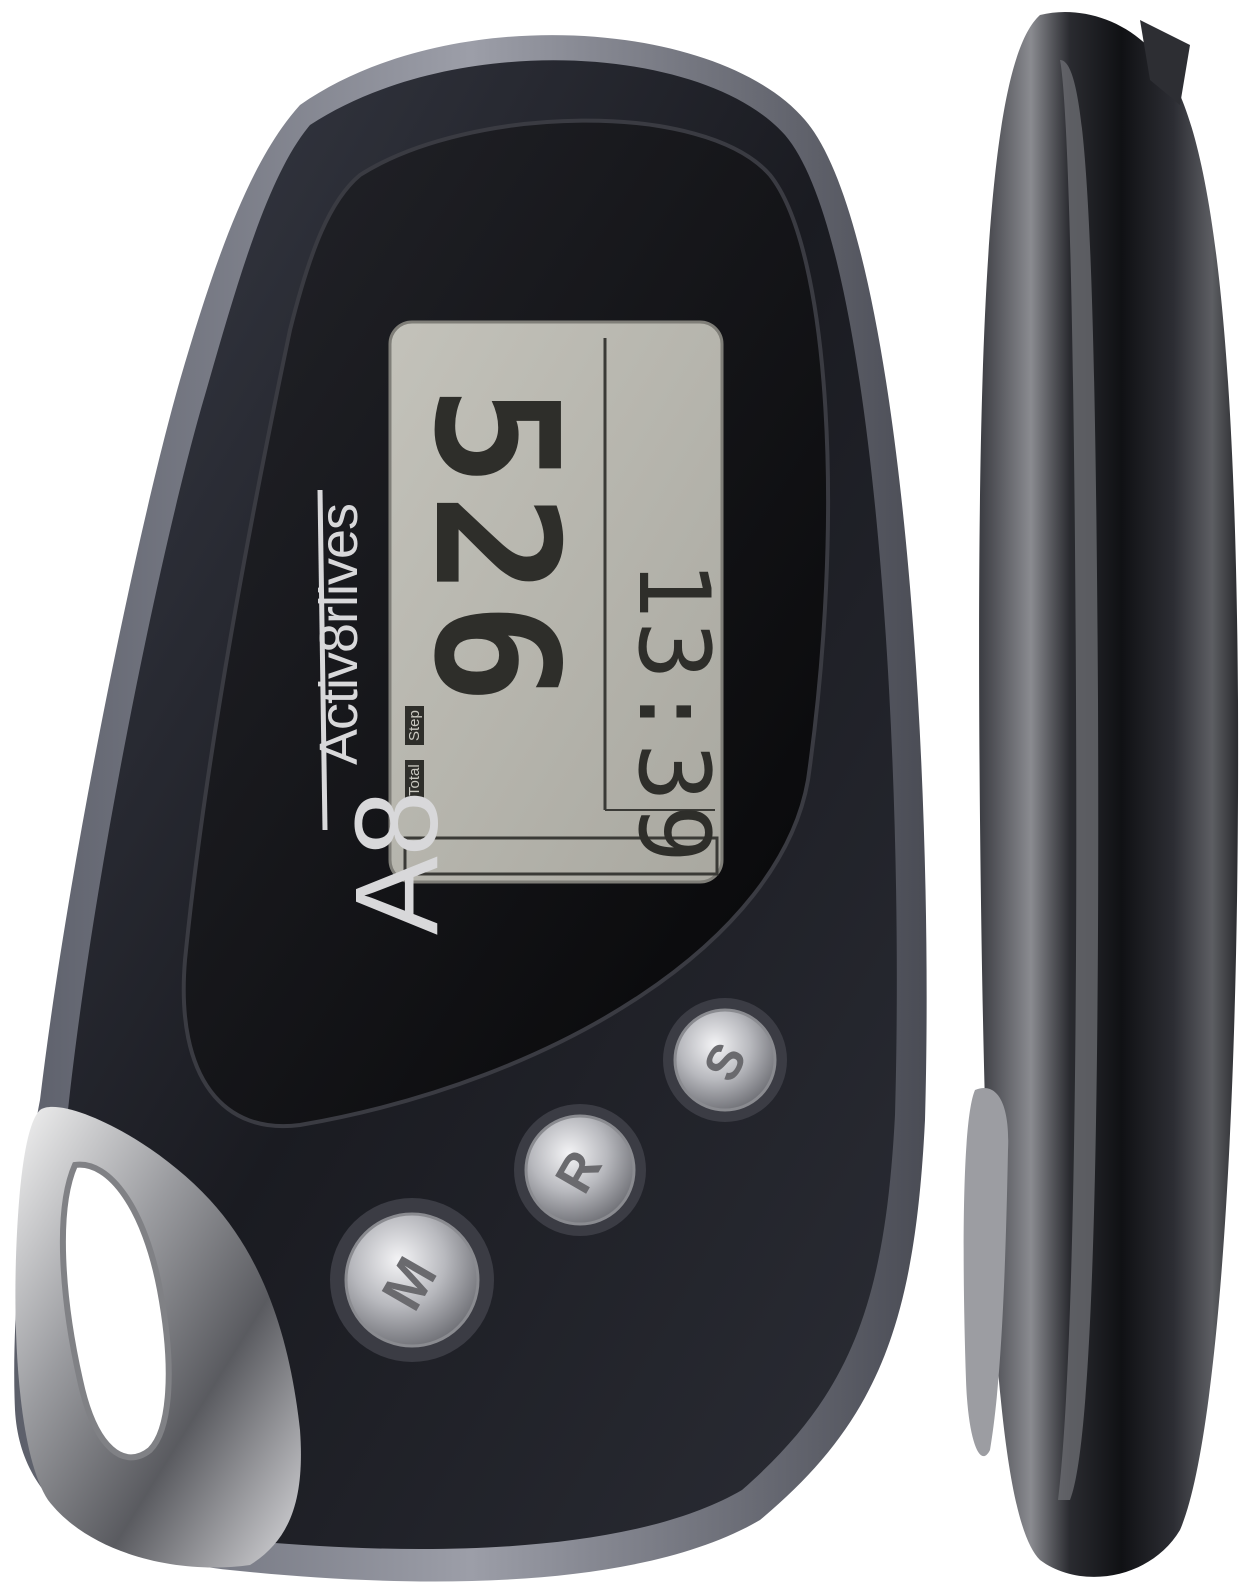 The width and height of the screenshot is (1243, 1591). I want to click on step-label: Step, so click(414, 725).